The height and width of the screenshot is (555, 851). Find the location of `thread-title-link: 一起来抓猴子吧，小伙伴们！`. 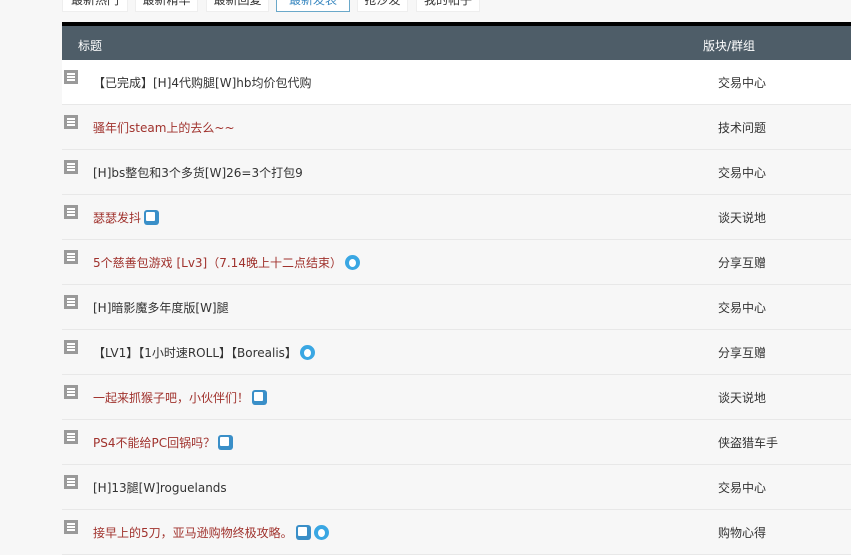

thread-title-link: 一起来抓猴子吧，小伙伴们！ is located at coordinates (171, 398).